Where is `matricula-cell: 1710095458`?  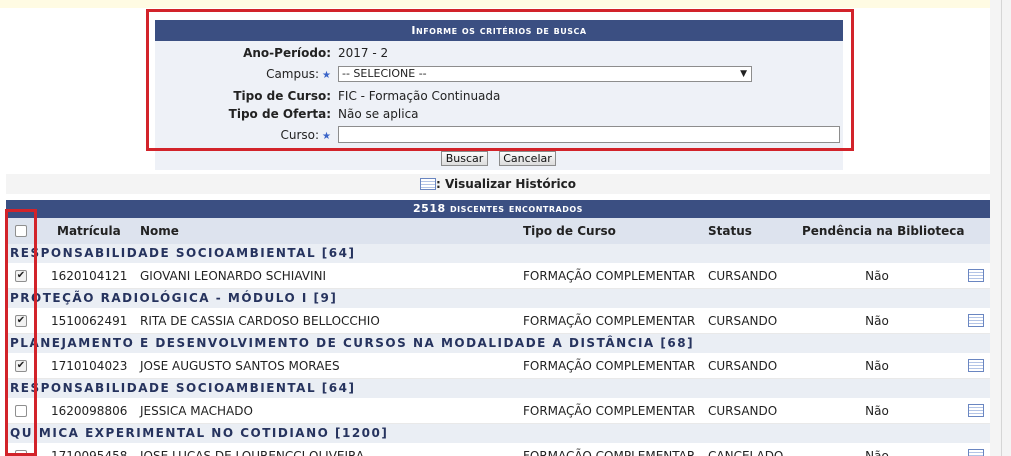
matricula-cell: 1710095458 is located at coordinates (89, 452).